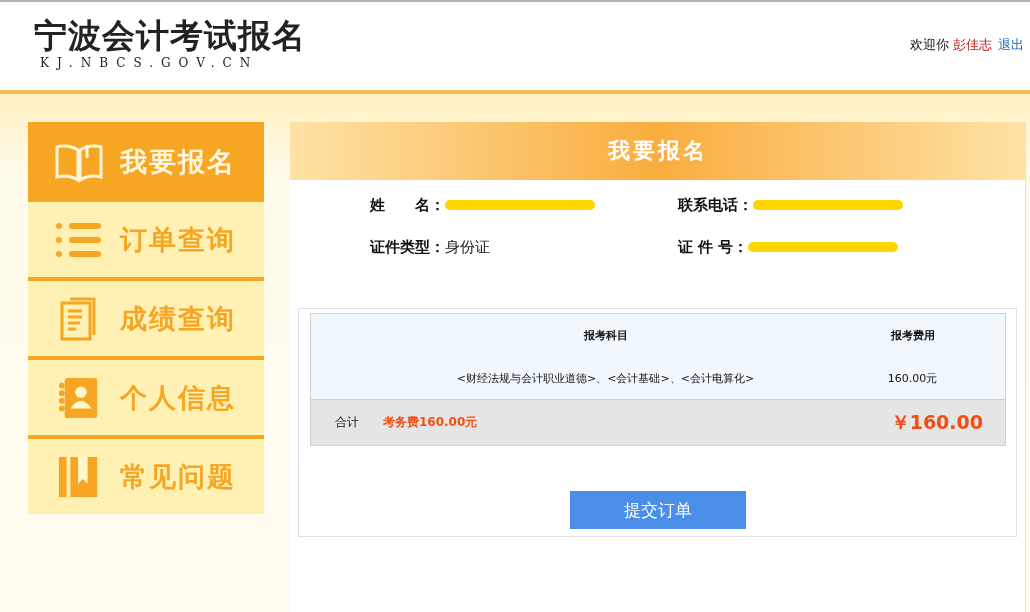 The width and height of the screenshot is (1030, 612). Describe the element at coordinates (407, 205) in the screenshot. I see `field-label: 姓 名：` at that location.